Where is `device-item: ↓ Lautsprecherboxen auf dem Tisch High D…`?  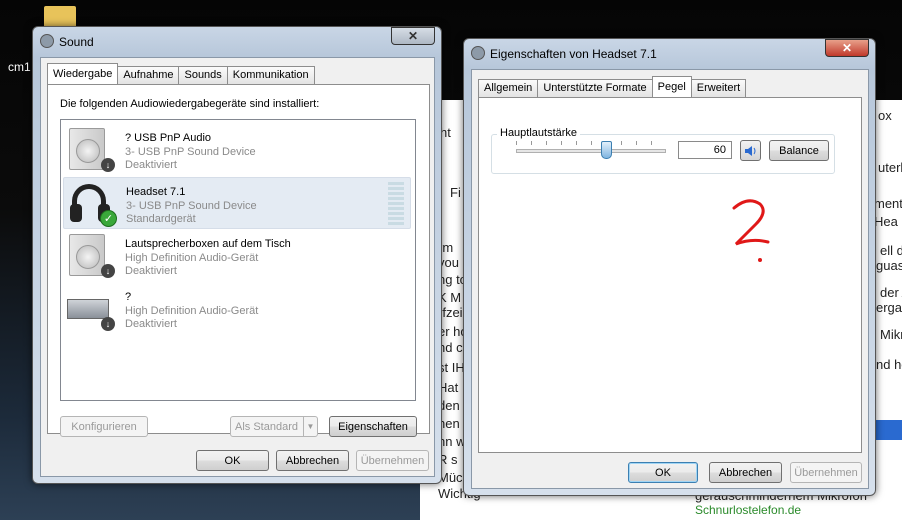 device-item: ↓ Lautsprecherboxen auf dem Tisch High D… is located at coordinates (237, 256).